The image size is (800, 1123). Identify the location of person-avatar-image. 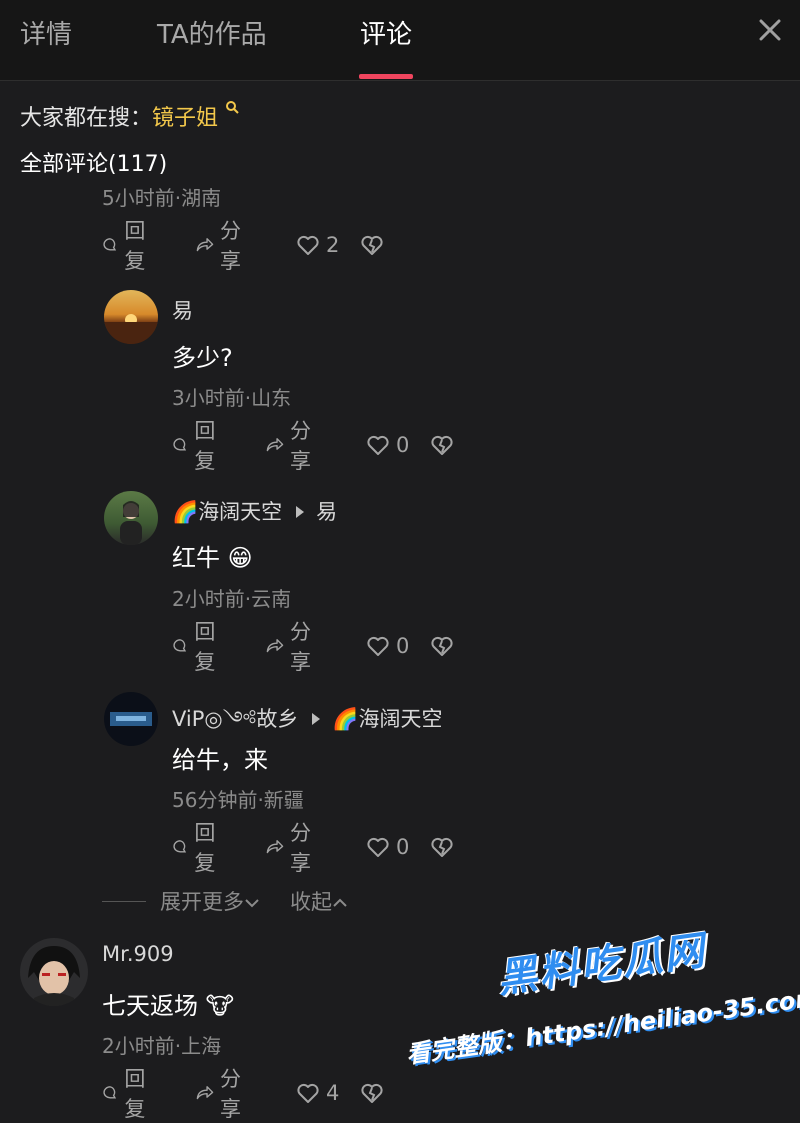
(131, 523).